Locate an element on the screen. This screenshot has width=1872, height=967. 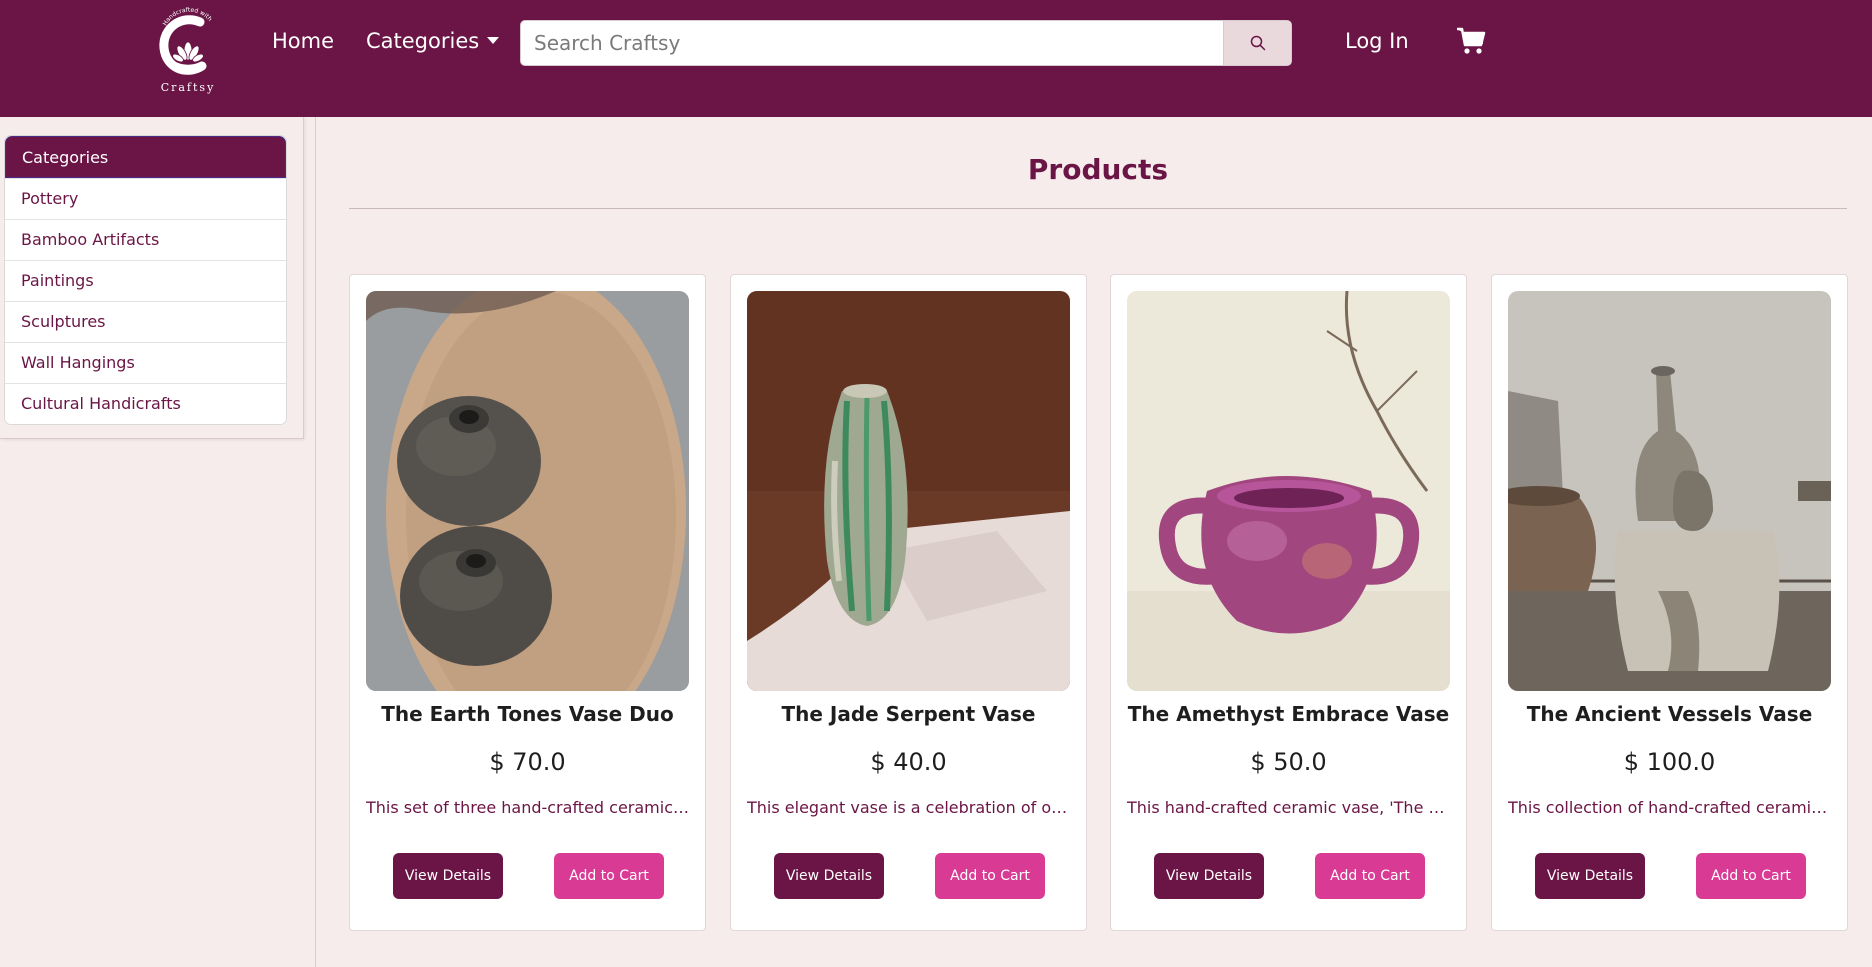
product-price: $ 50.0 is located at coordinates (1288, 762).